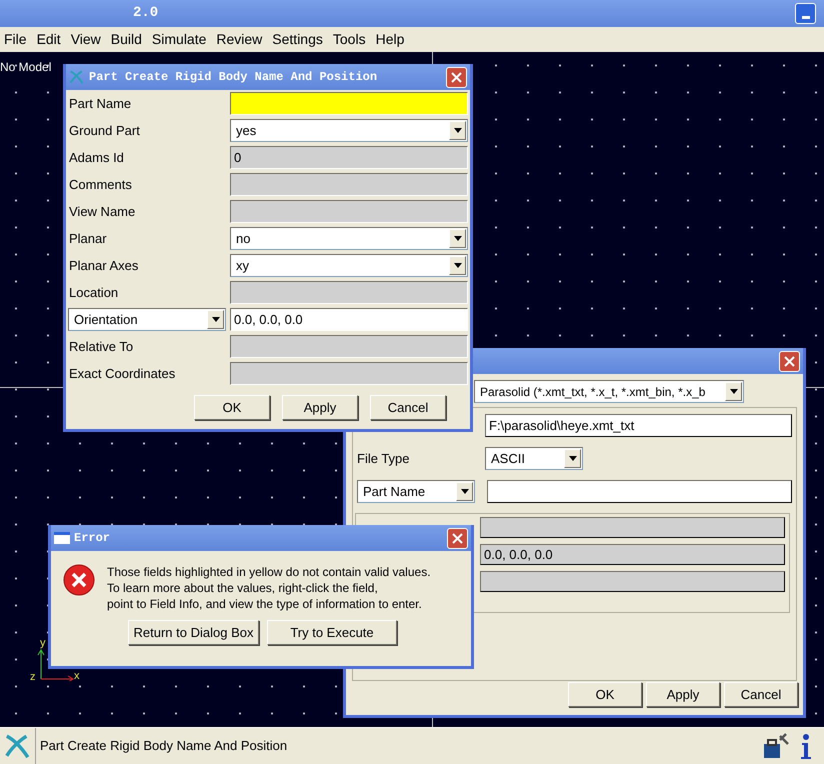 This screenshot has height=764, width=824. What do you see at coordinates (164, 746) in the screenshot?
I see `status-text: Part Create Rigid Body Name And Position` at bounding box center [164, 746].